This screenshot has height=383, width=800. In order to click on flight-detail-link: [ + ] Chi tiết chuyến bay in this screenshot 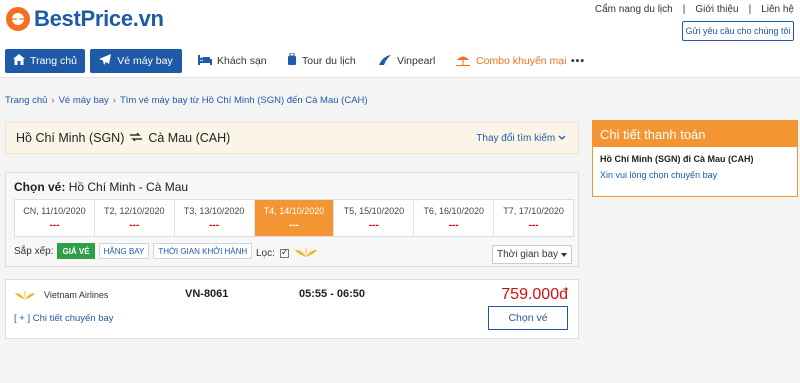, I will do `click(64, 318)`.